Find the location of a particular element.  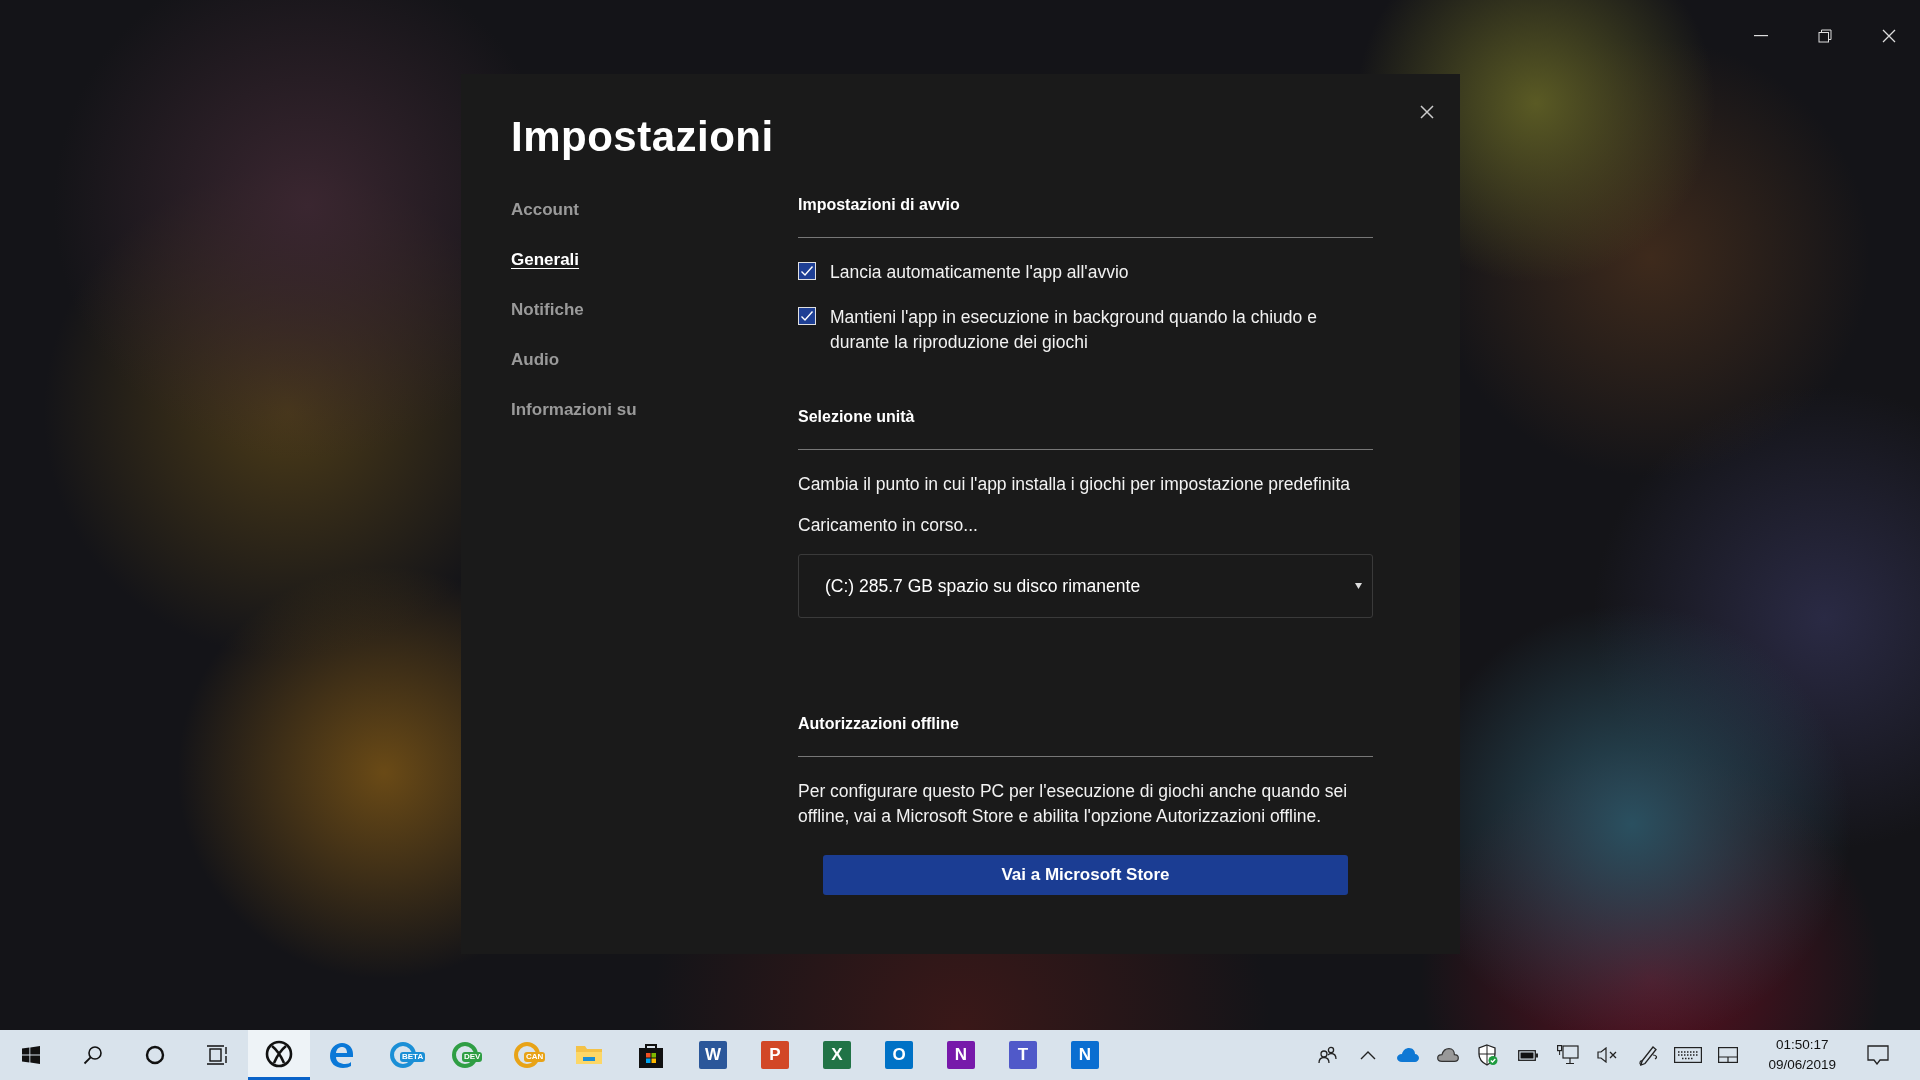

taskbar-button: P is located at coordinates (775, 1055).